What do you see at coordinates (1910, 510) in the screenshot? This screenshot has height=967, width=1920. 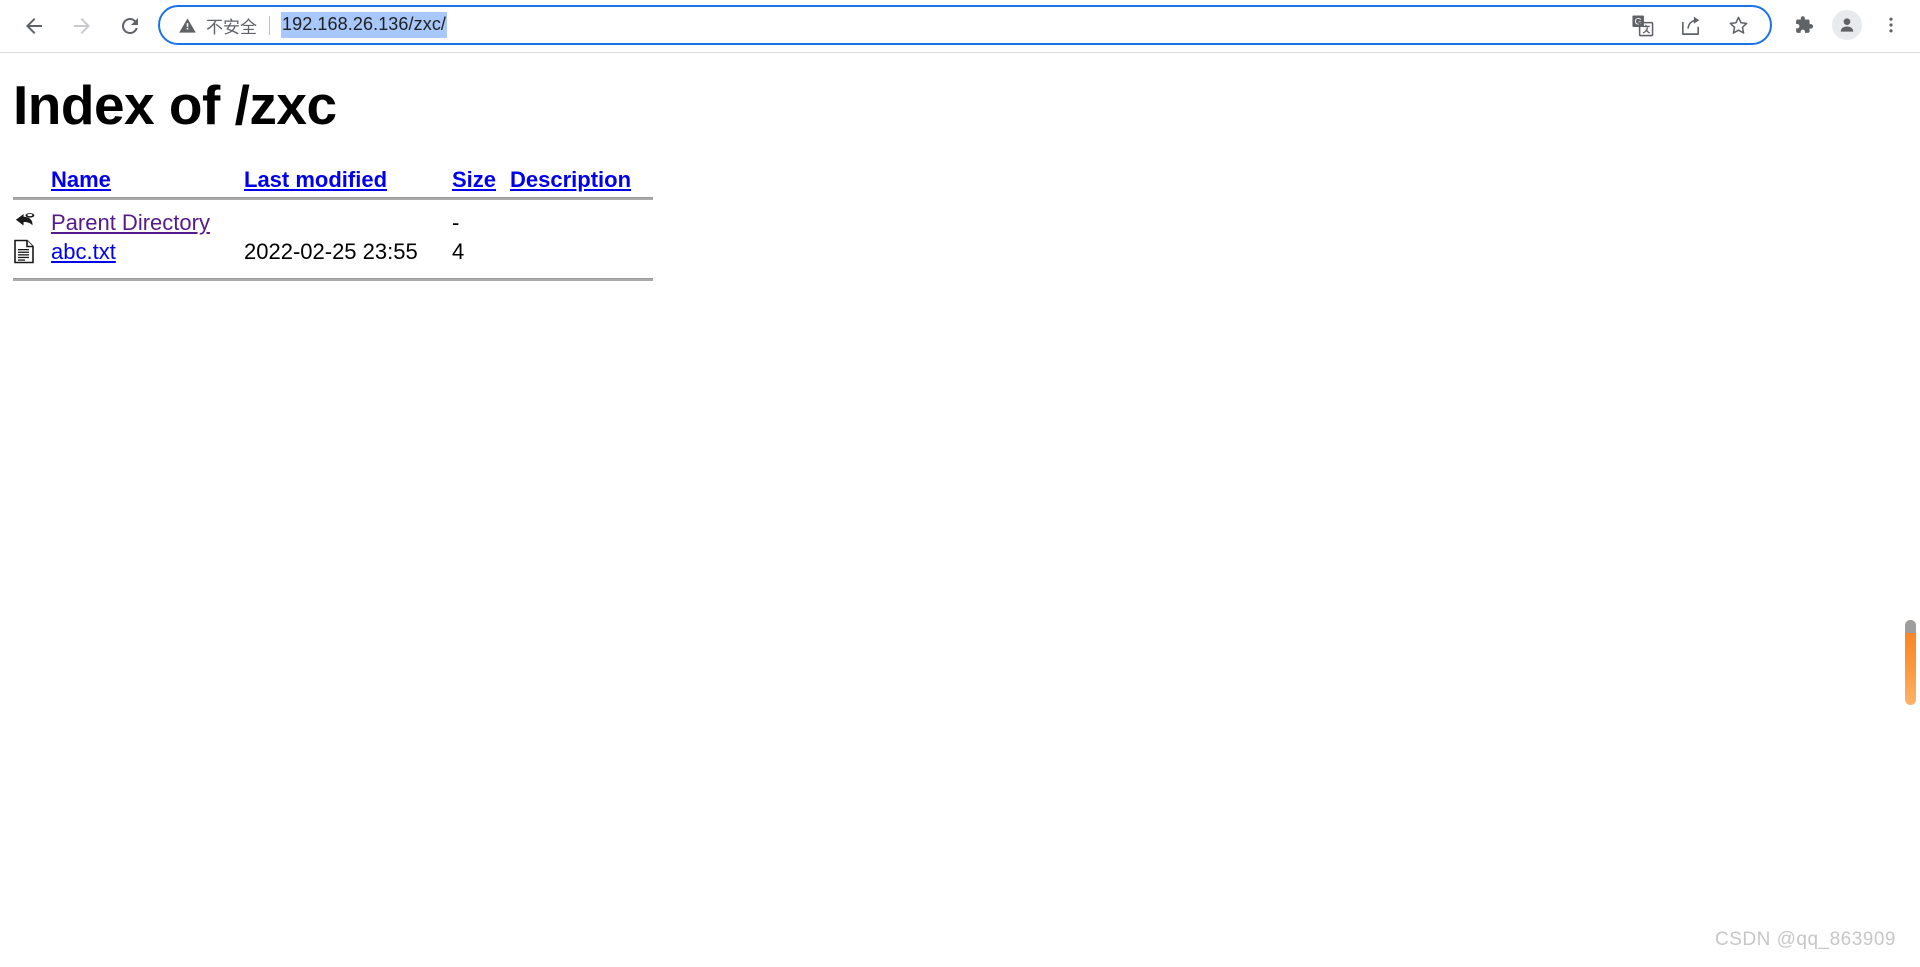 I see `vertical-scrollbar-track` at bounding box center [1910, 510].